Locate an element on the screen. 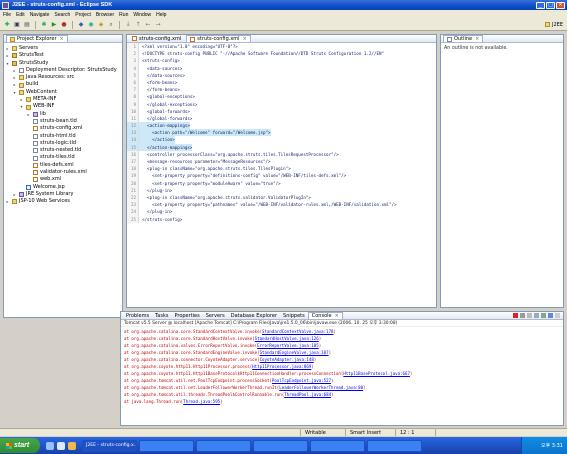  tab-editor-file: struts-config.xml × is located at coordinates (218, 38).